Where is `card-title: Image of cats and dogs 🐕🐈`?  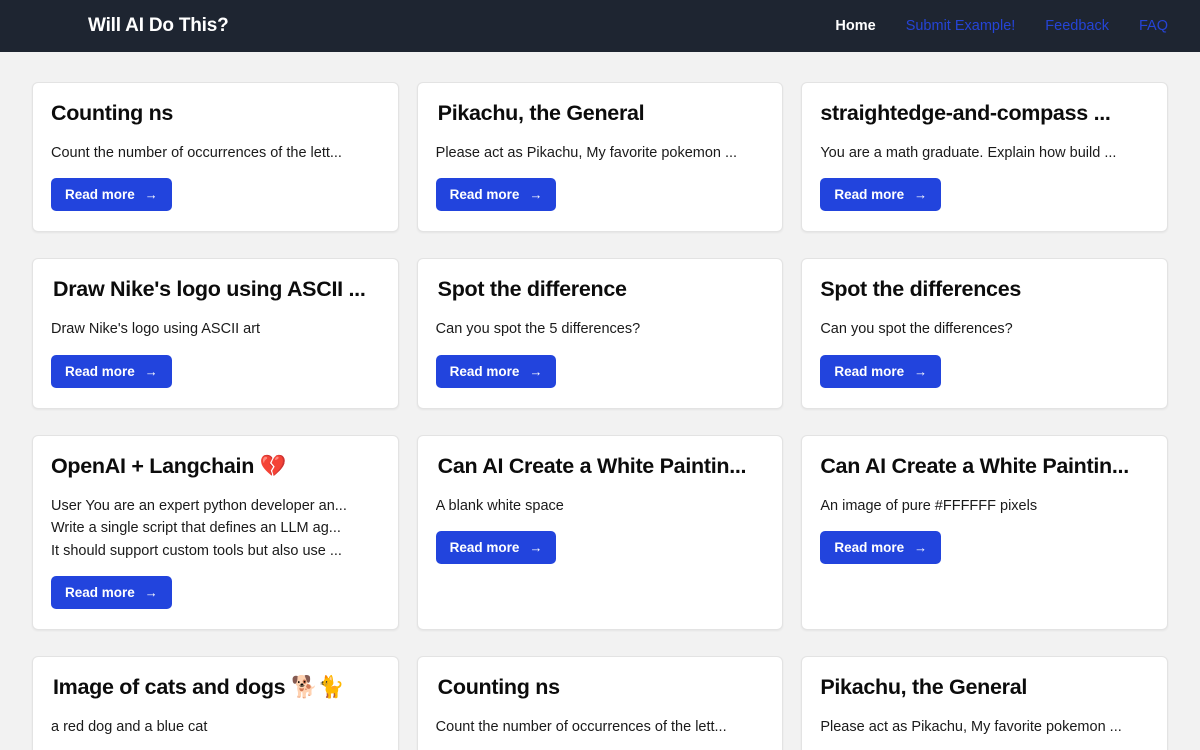 card-title: Image of cats and dogs 🐕🐈 is located at coordinates (198, 687).